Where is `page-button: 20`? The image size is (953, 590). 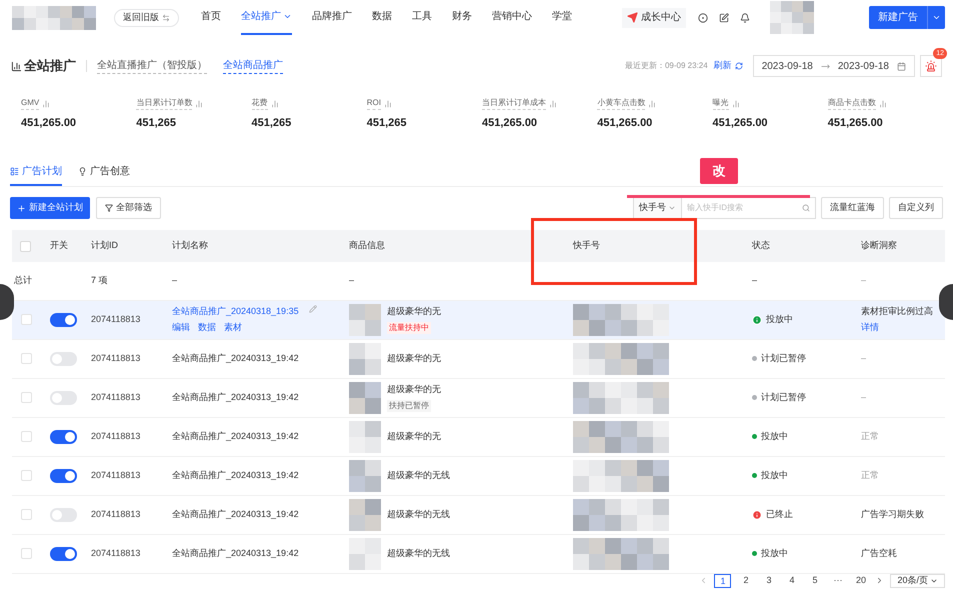
page-button: 20 is located at coordinates (861, 581).